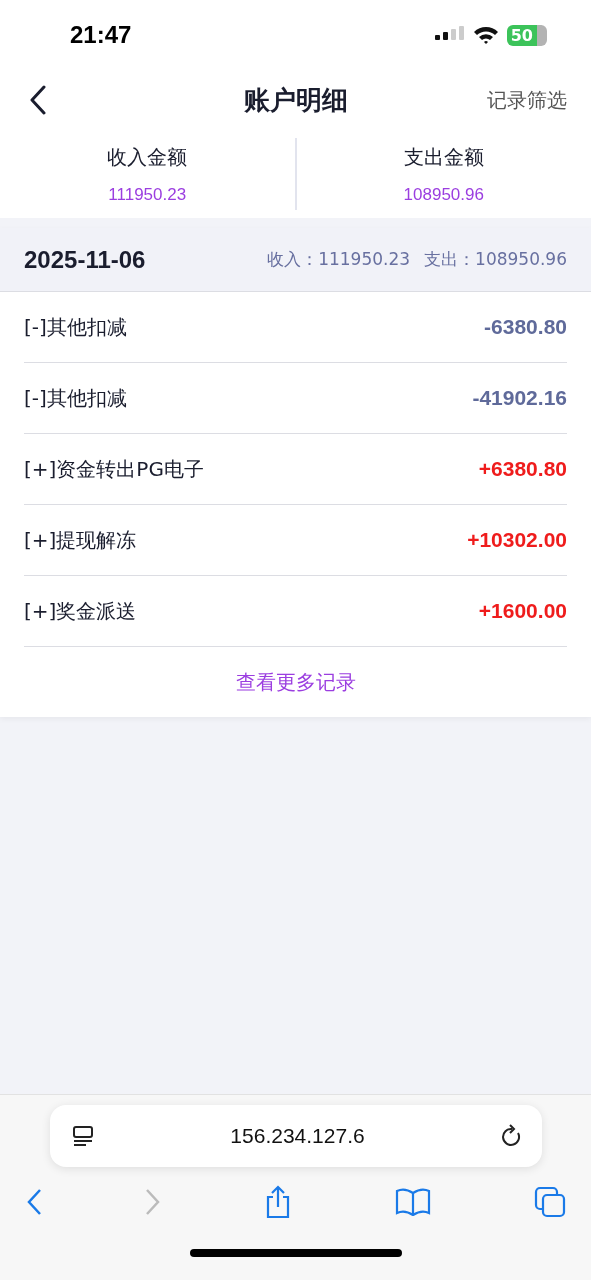 This screenshot has width=591, height=1280. I want to click on book-icon, so click(412, 1202).